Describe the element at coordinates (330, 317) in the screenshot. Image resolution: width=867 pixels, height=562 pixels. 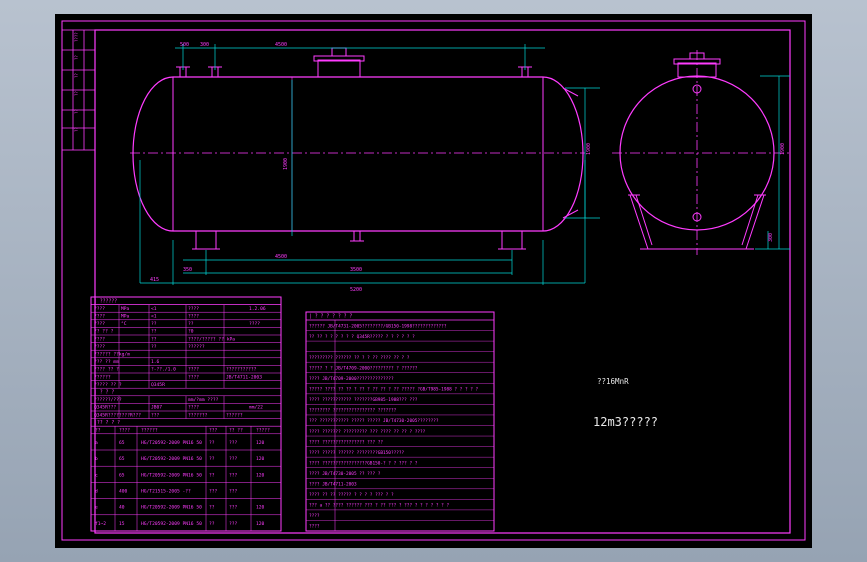
I see `tech-table-header: | ? ? ? ? ? ? ?` at that location.